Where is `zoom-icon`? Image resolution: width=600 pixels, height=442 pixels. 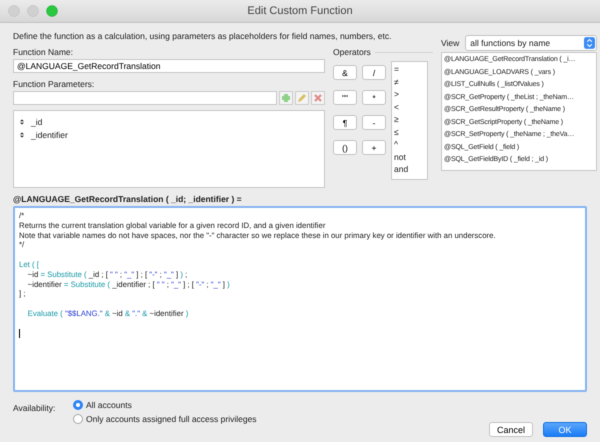
zoom-icon is located at coordinates (52, 11).